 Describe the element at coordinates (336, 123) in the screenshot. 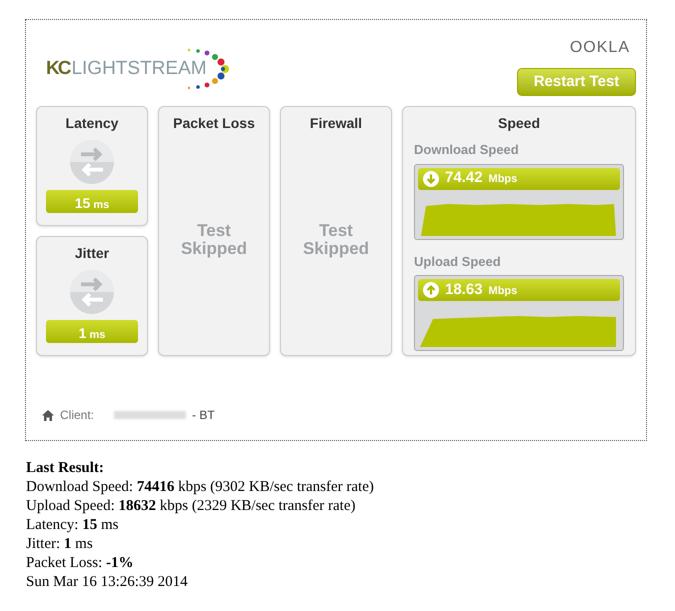

I see `panel-title: Firewall` at that location.